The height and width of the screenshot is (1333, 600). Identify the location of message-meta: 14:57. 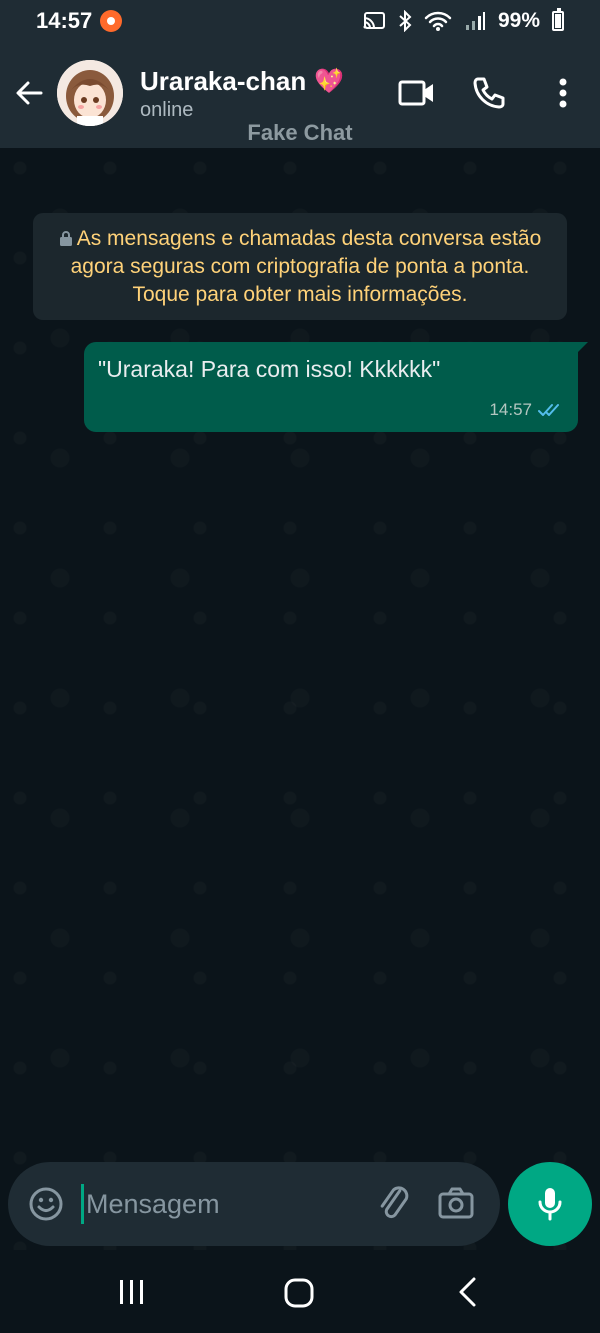
(526, 410).